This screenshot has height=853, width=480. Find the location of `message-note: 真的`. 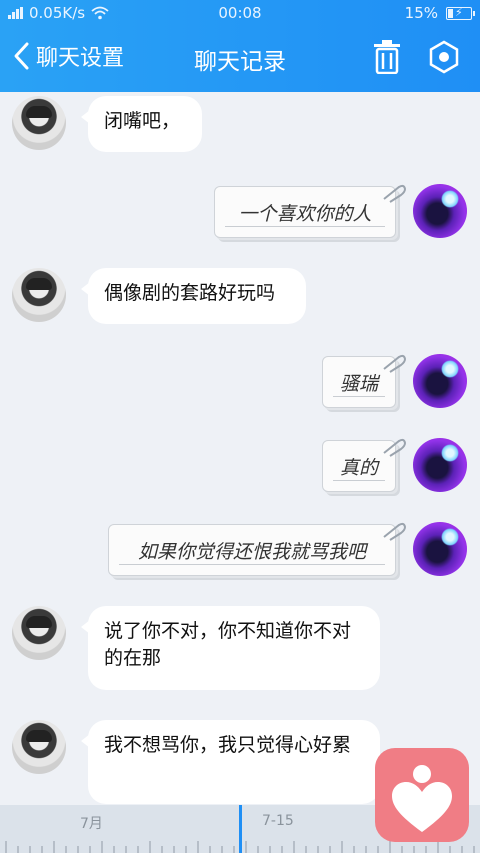

message-note: 真的 is located at coordinates (364, 465).